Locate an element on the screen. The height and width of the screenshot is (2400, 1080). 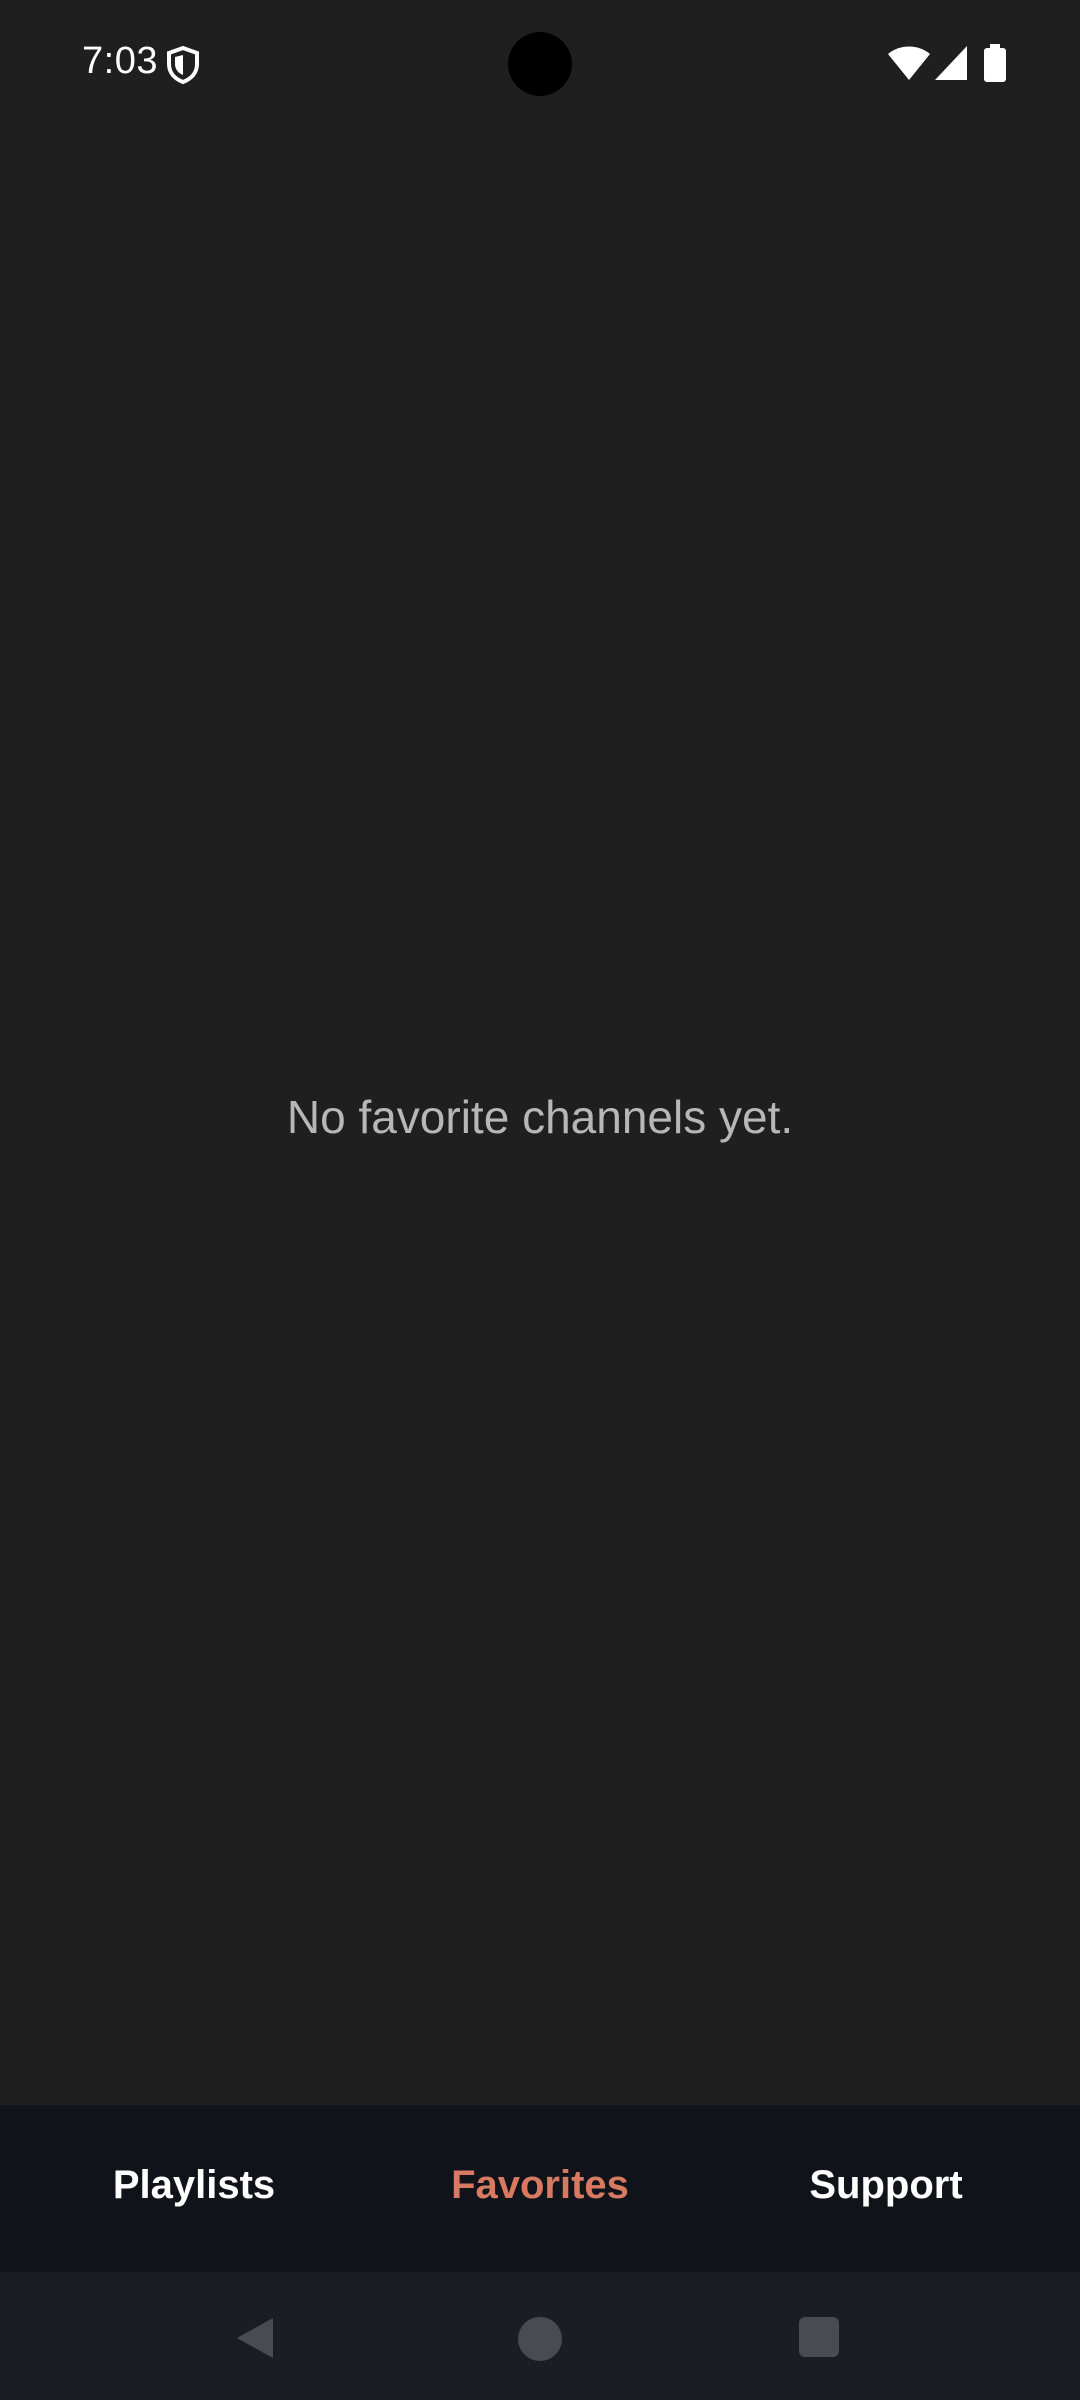
camera-cutout is located at coordinates (540, 64).